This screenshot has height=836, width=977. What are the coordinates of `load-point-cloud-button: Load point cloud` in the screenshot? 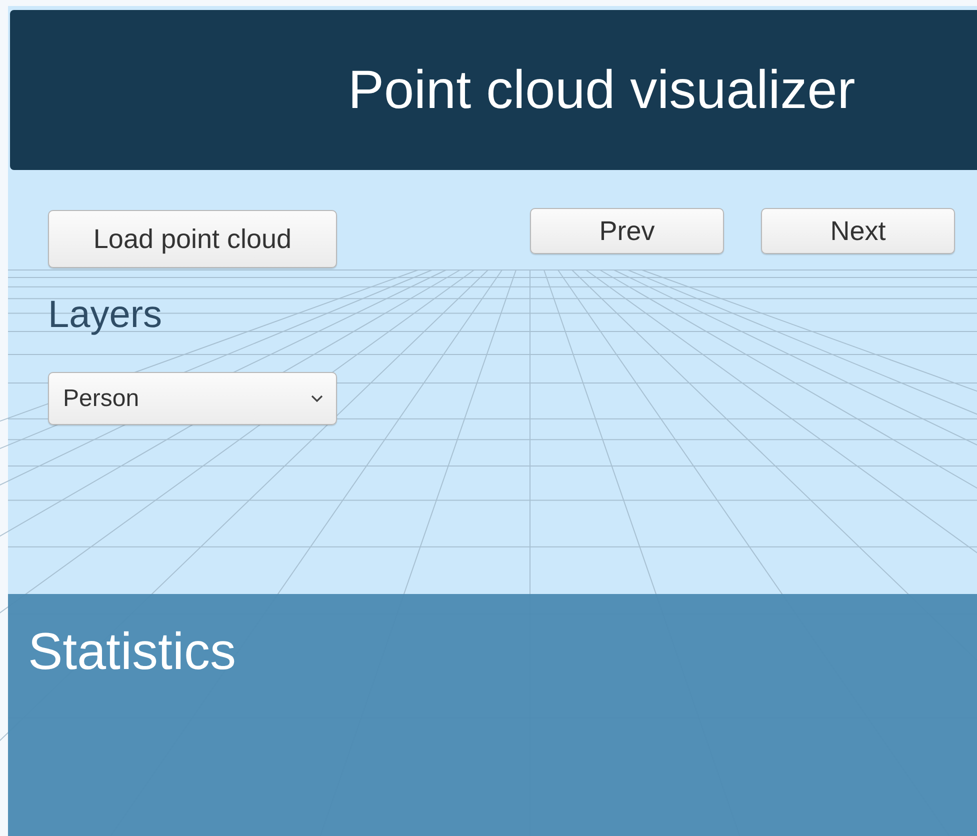 It's located at (192, 239).